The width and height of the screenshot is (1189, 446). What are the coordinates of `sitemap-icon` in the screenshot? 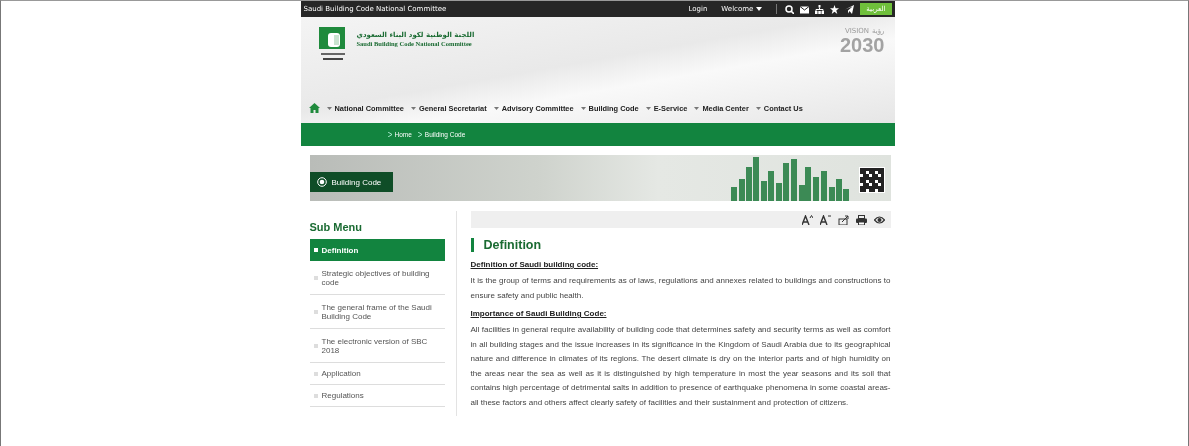 It's located at (820, 9).